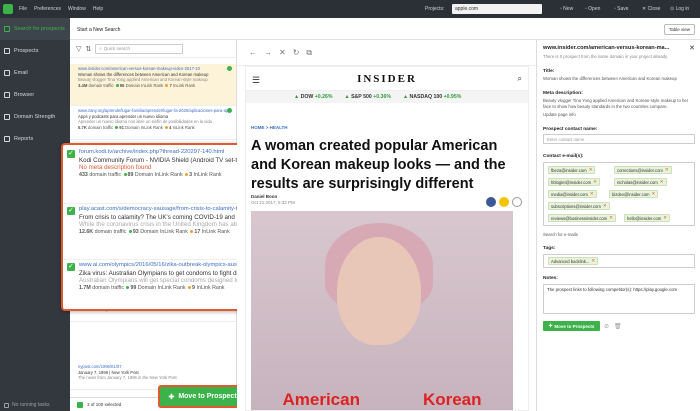 This screenshot has width=700, height=411. I want to click on new-button: ▫ New, so click(566, 9).